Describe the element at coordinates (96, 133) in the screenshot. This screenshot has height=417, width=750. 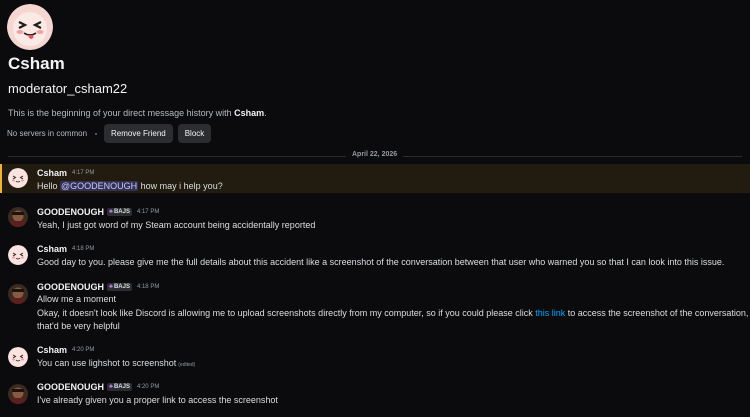
I see `separator-dot` at that location.